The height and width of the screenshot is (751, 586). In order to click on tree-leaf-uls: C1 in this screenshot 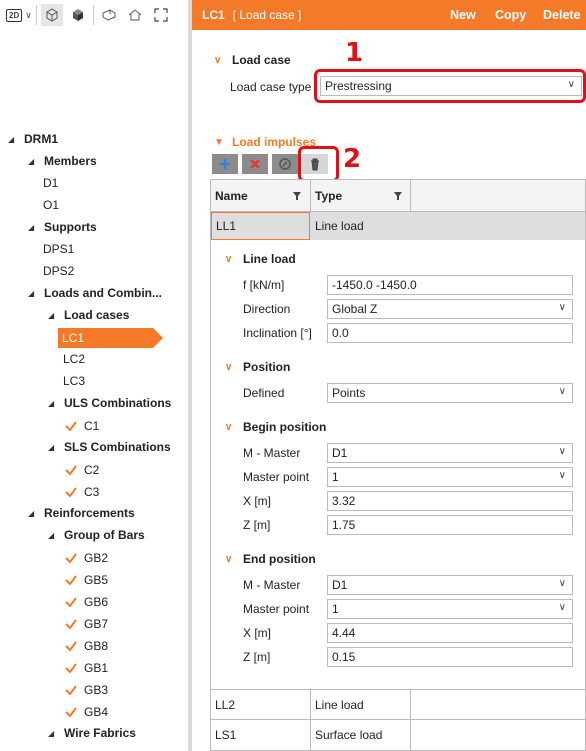, I will do `click(81, 426)`.